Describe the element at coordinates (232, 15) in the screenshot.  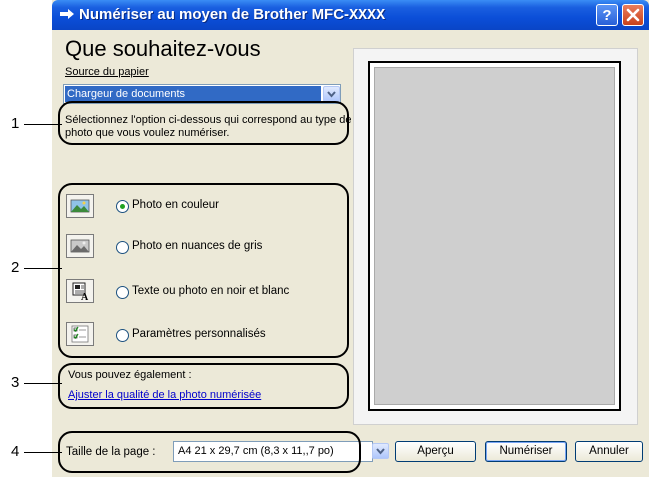
I see `window-title: Numériser au moyen de Brother MFC-XXXX` at that location.